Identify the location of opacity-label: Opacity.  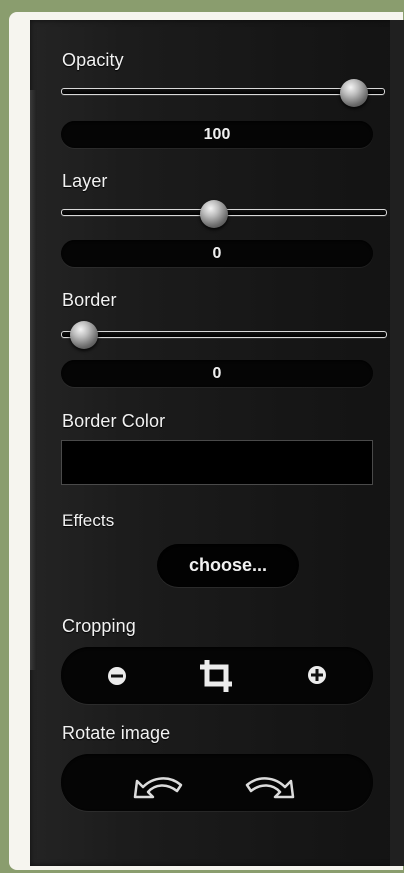
(93, 60).